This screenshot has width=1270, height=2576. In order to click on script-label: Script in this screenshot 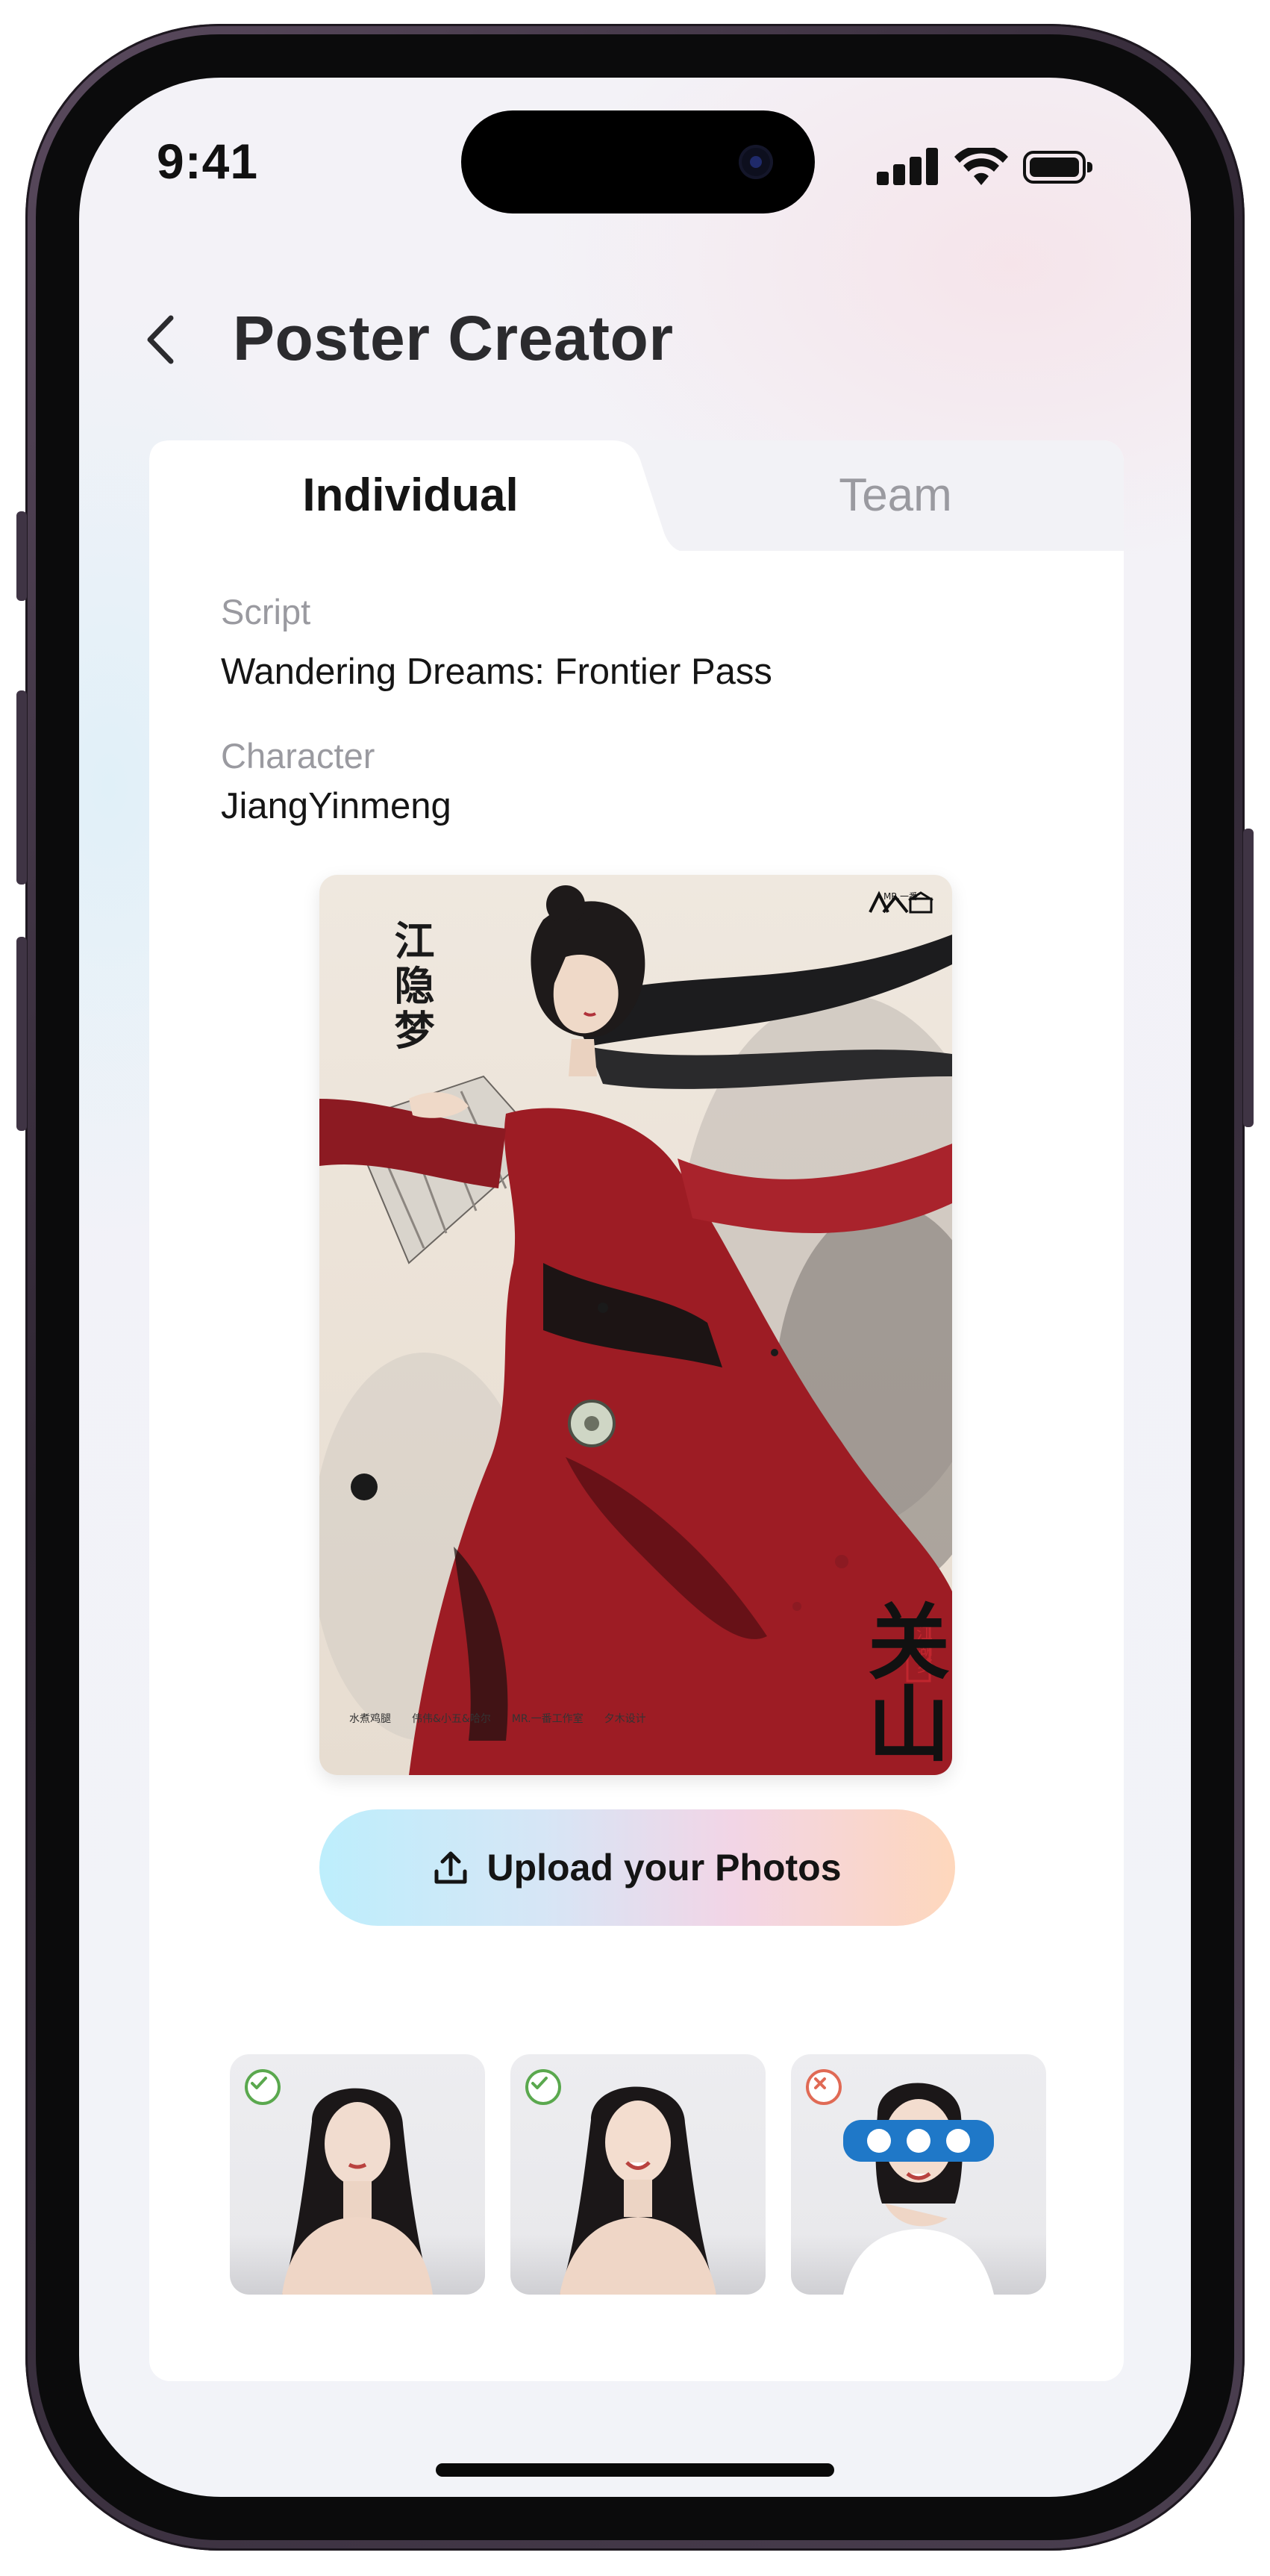, I will do `click(266, 611)`.